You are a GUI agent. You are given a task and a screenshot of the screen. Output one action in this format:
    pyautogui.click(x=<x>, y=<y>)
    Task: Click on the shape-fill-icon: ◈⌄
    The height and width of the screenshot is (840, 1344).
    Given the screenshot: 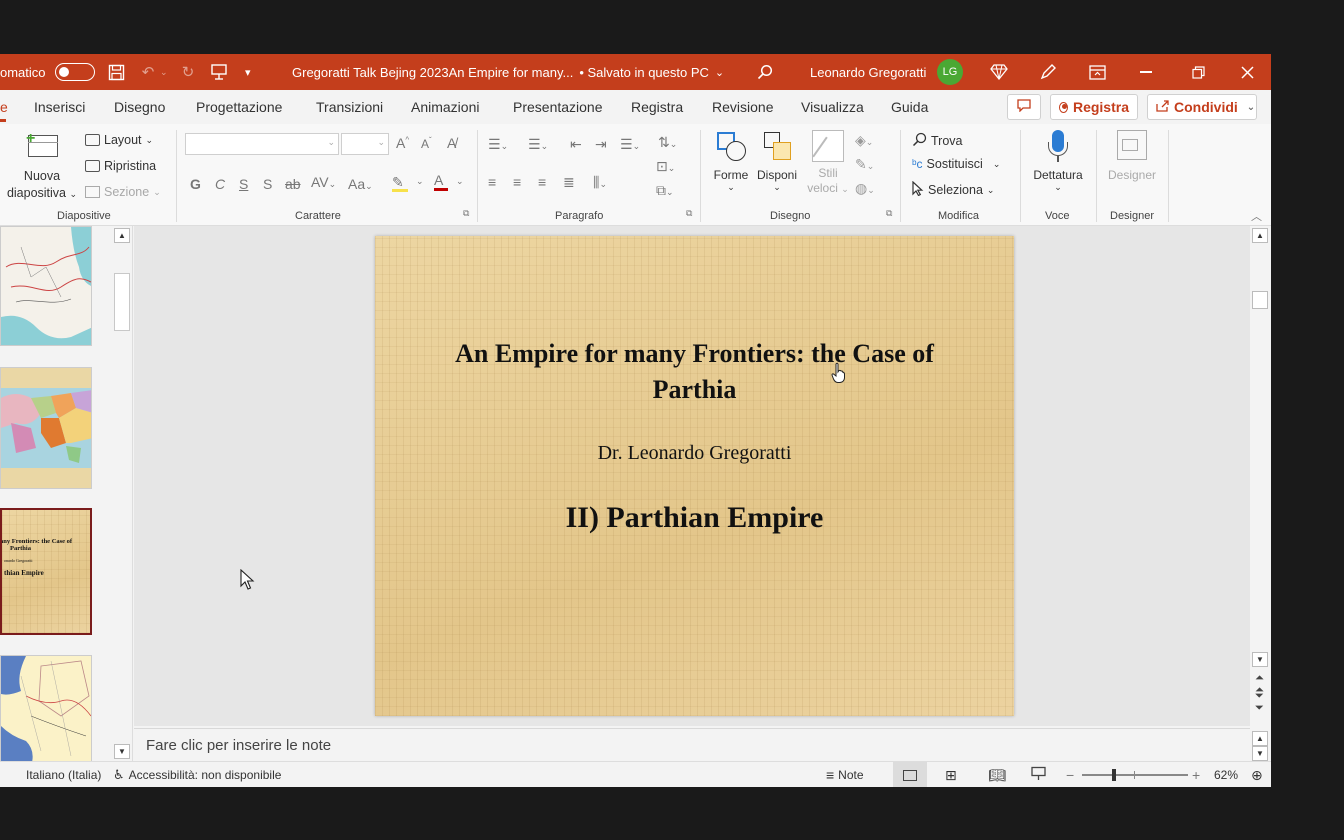 What is the action you would take?
    pyautogui.click(x=864, y=140)
    